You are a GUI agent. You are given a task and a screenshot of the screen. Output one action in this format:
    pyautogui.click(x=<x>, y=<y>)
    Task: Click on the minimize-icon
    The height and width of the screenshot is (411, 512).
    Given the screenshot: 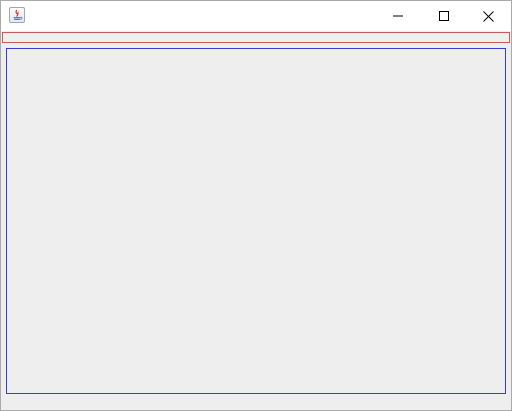 What is the action you would take?
    pyautogui.click(x=398, y=16)
    